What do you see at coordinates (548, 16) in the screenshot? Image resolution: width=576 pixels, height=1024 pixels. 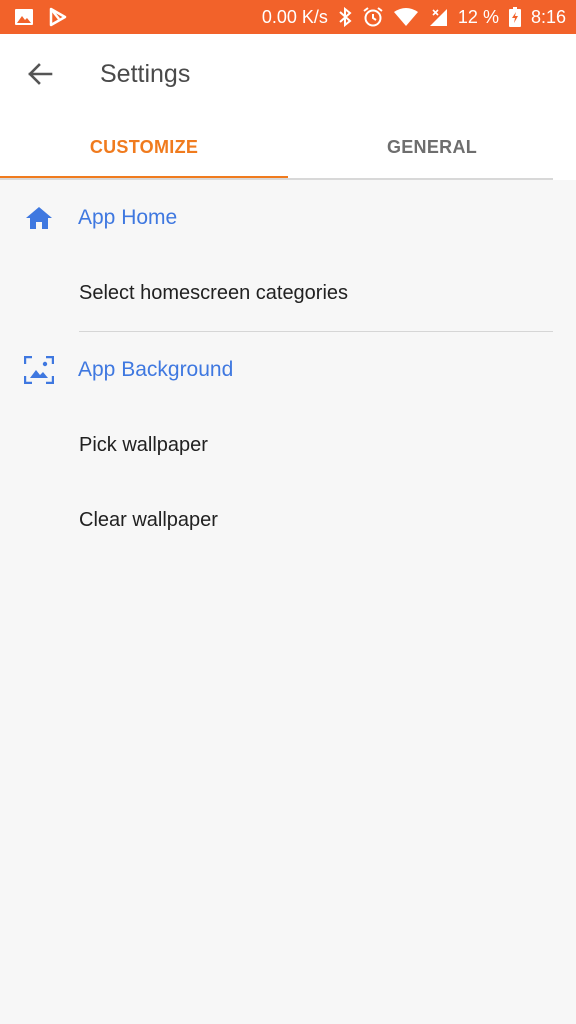 I see `clock: 8:16` at bounding box center [548, 16].